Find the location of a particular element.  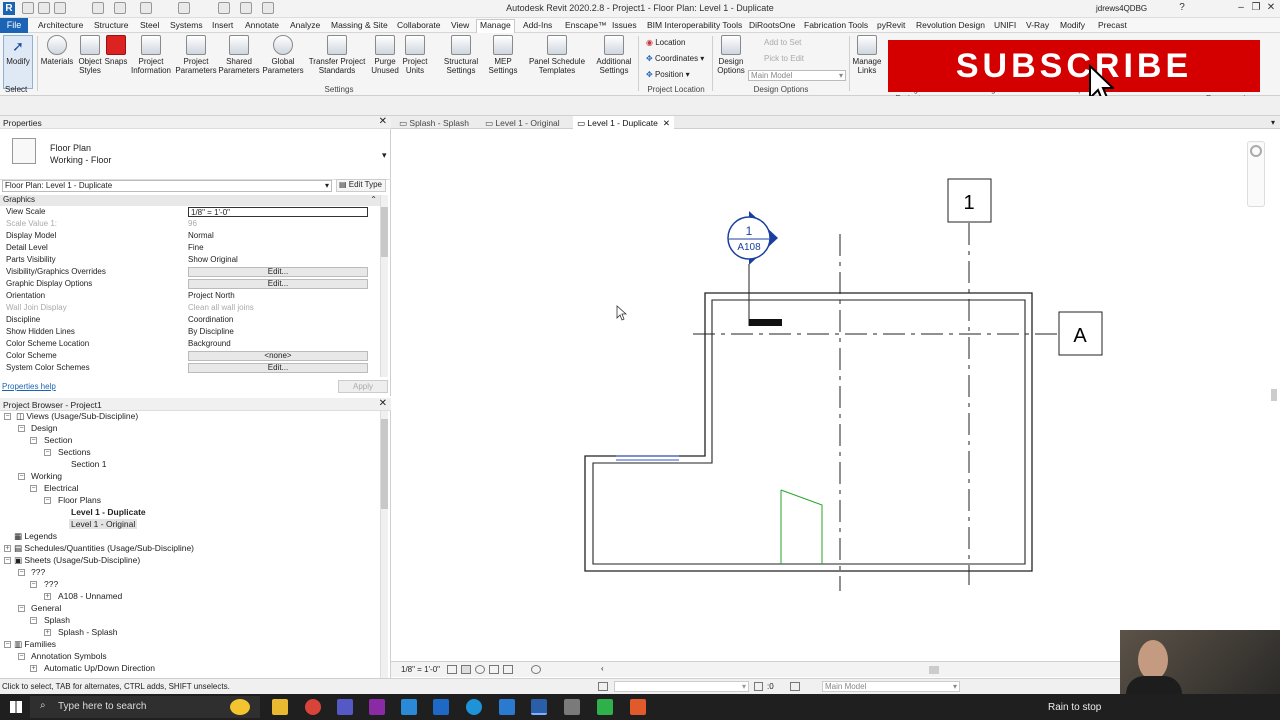

tab-bim-interop: BIM Interoperability Tools is located at coordinates (694, 25).